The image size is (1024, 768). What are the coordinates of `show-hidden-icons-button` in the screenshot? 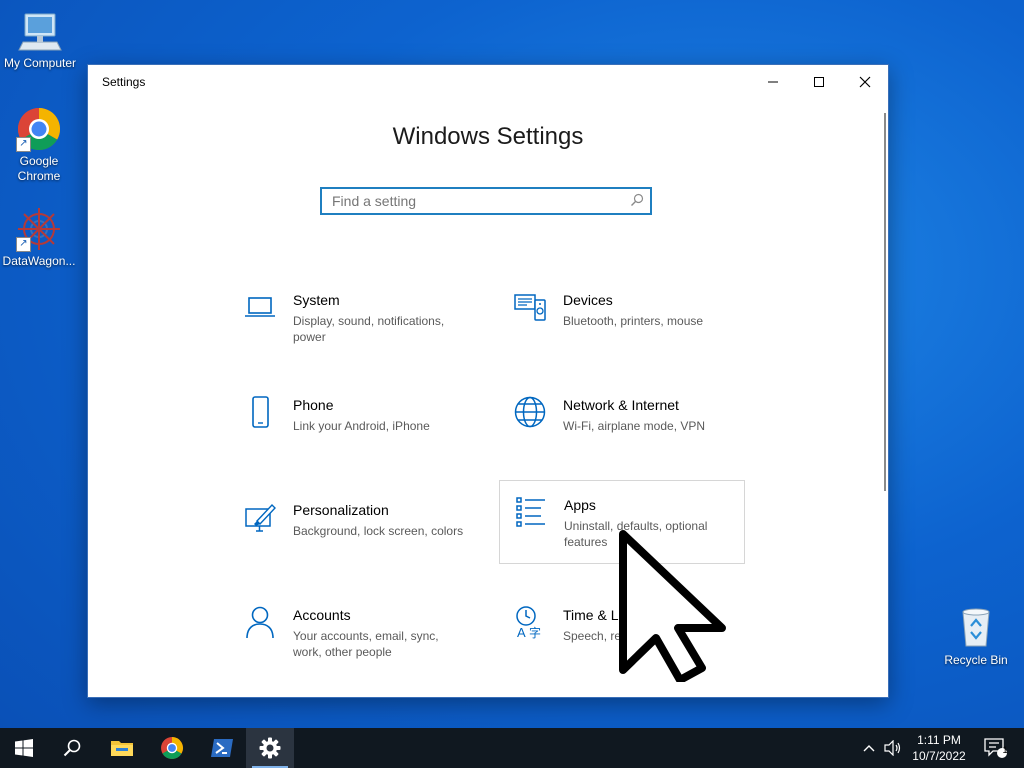 It's located at (869, 748).